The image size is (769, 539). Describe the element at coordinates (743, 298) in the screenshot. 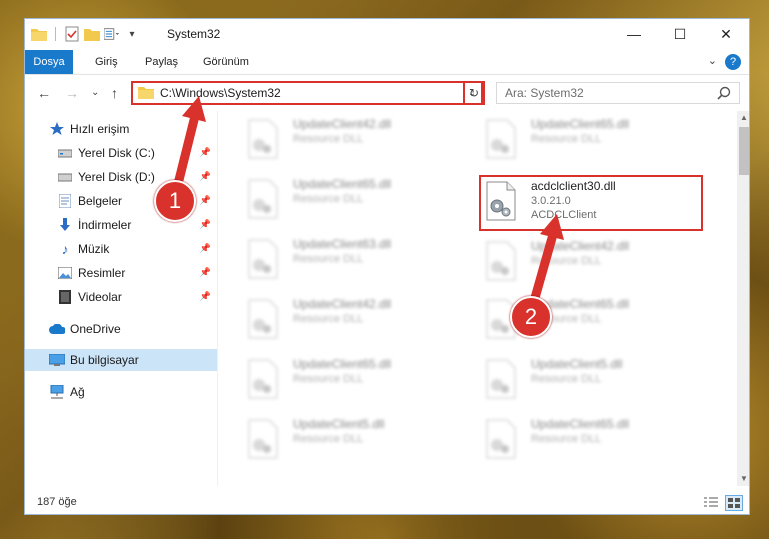

I see `vertical-scrollbar: ▲ ▼` at that location.